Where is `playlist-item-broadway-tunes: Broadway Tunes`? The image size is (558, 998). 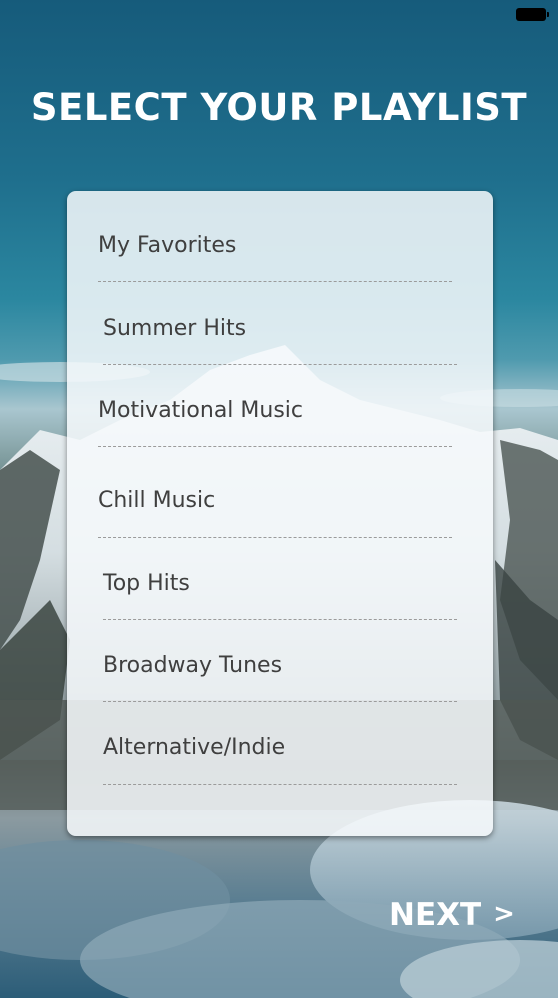
playlist-item-broadway-tunes: Broadway Tunes is located at coordinates (283, 671).